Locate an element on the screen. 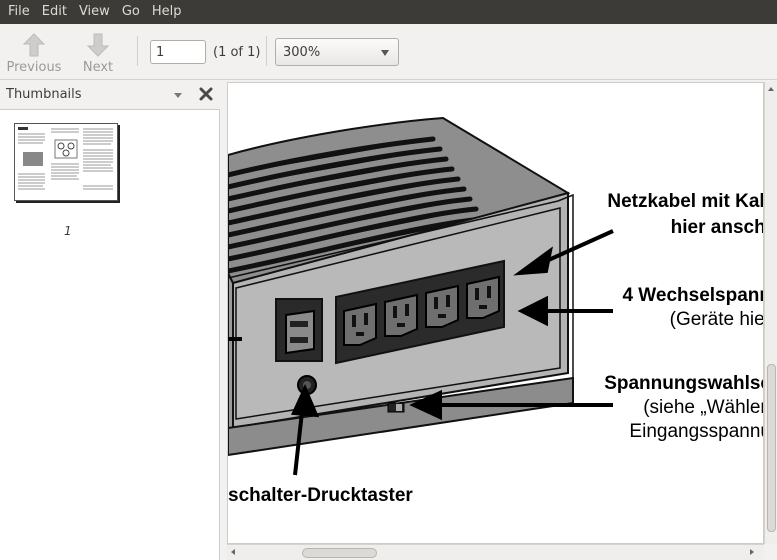  label-power-switch: schalter-Drucktaster is located at coordinates (320, 495).